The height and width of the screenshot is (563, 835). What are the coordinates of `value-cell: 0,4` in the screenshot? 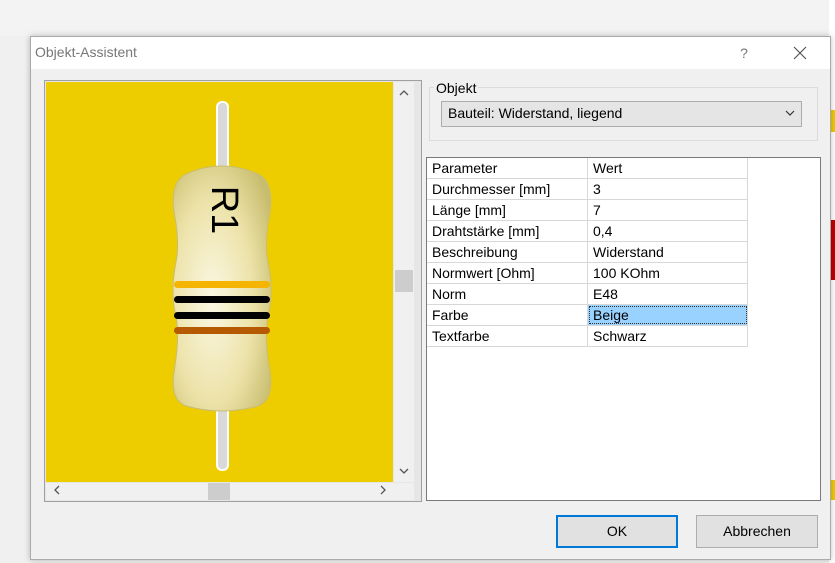 It's located at (668, 231).